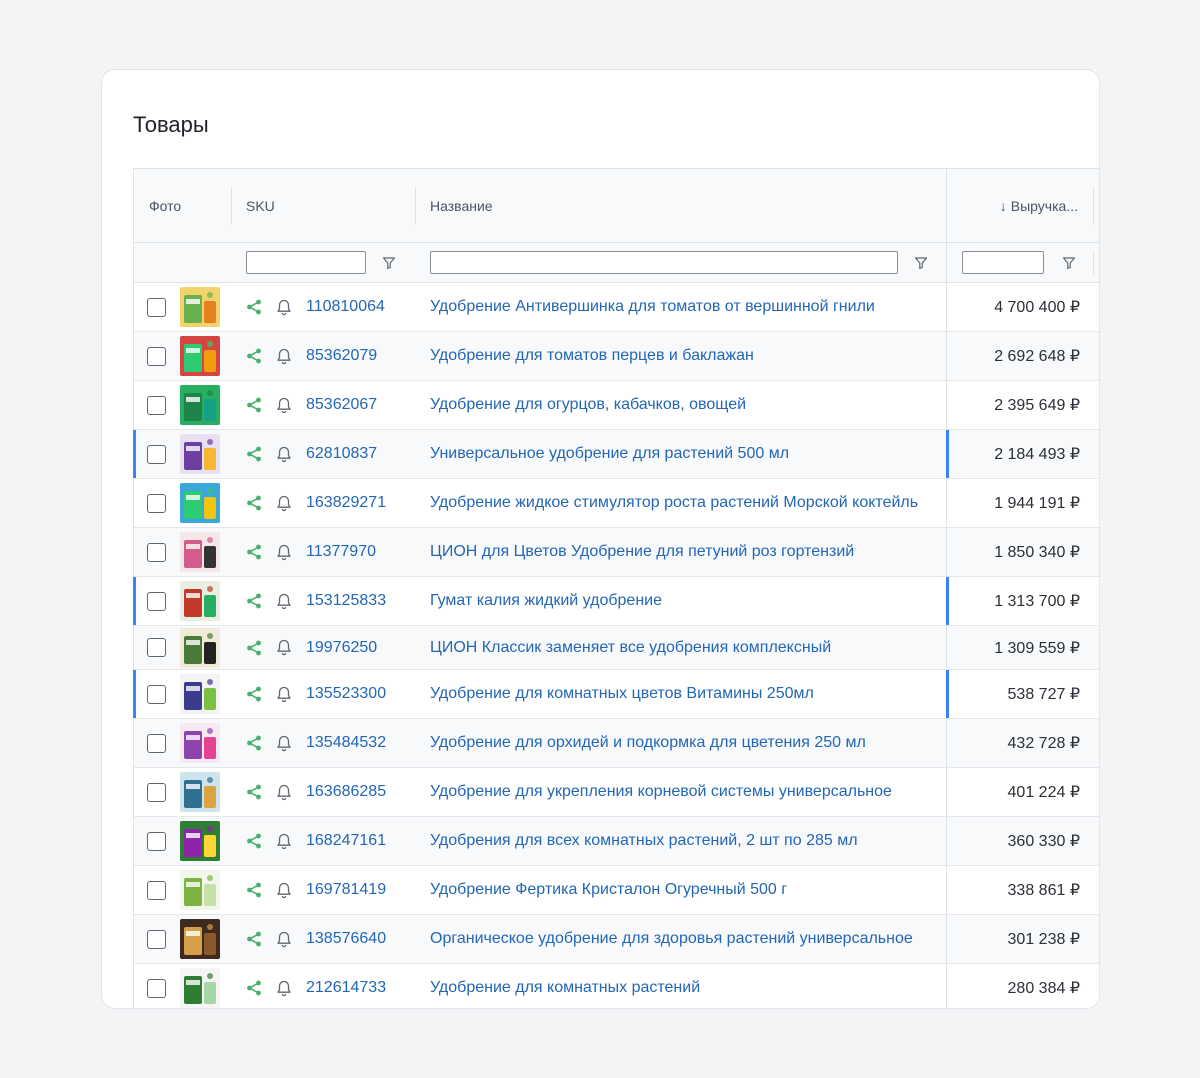 This screenshot has height=1078, width=1200. I want to click on column-header-sku: SKU, so click(324, 205).